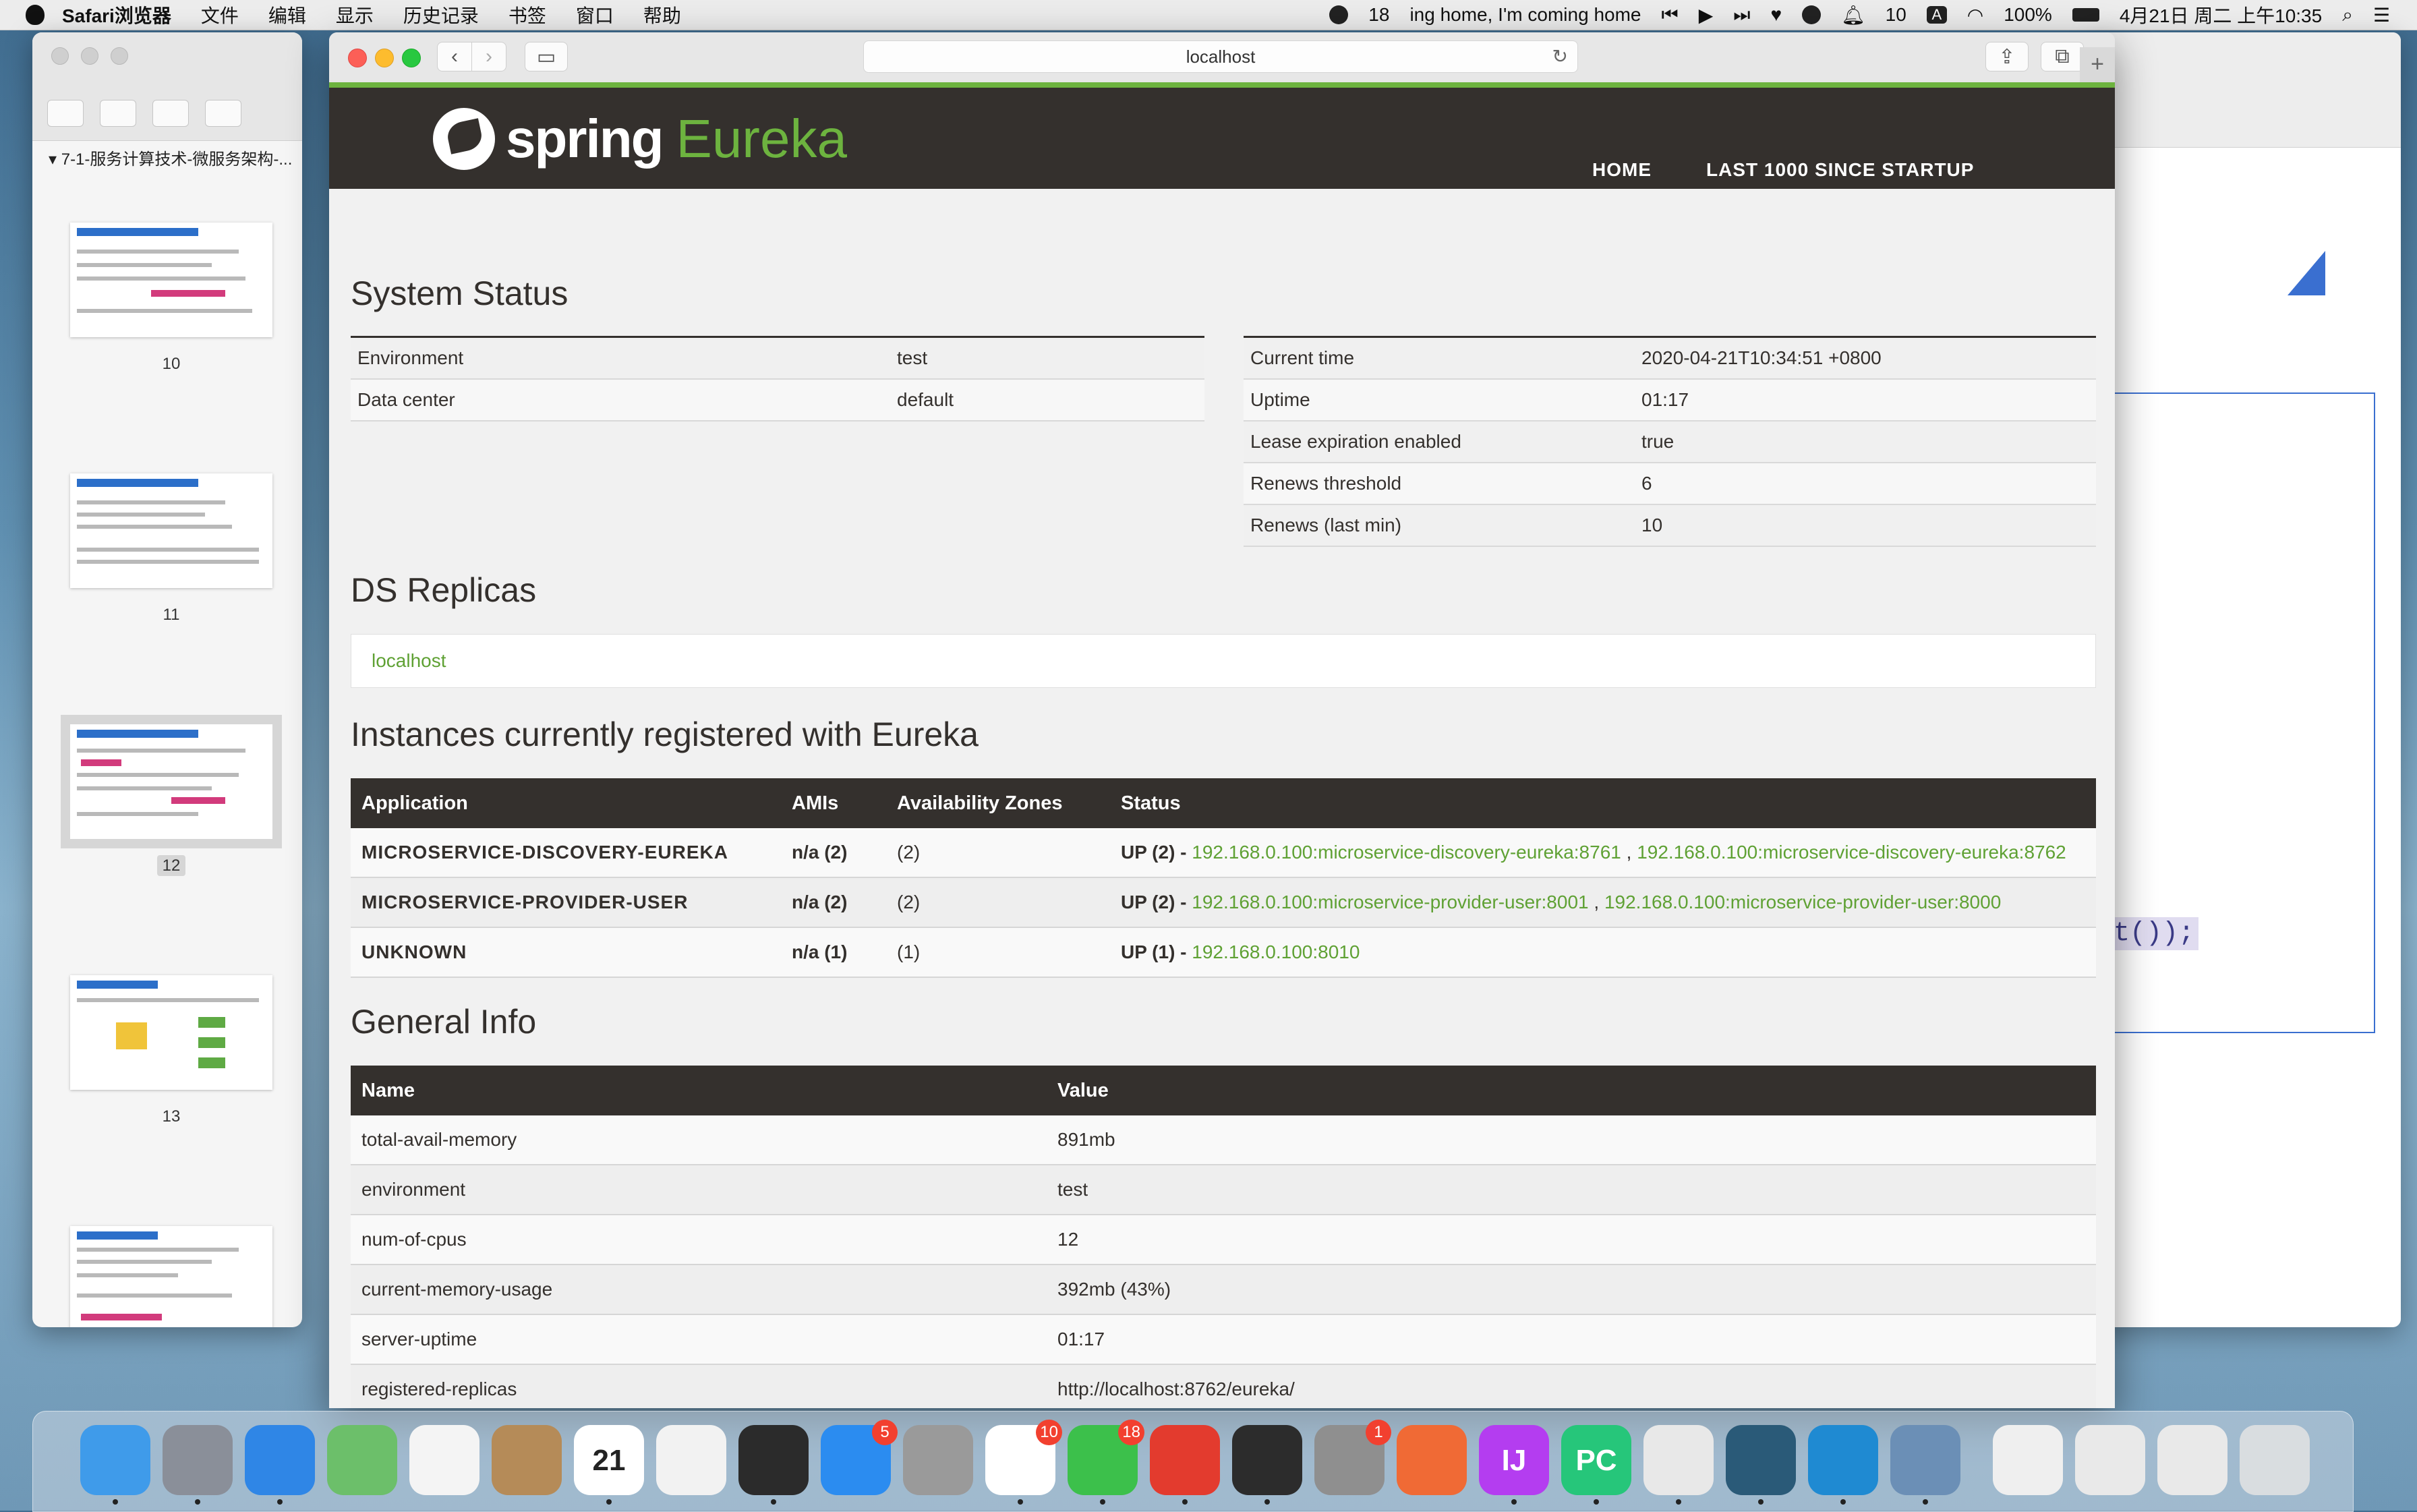 This screenshot has height=1512, width=2417. What do you see at coordinates (2085, 15) in the screenshot?
I see `battery-icon` at bounding box center [2085, 15].